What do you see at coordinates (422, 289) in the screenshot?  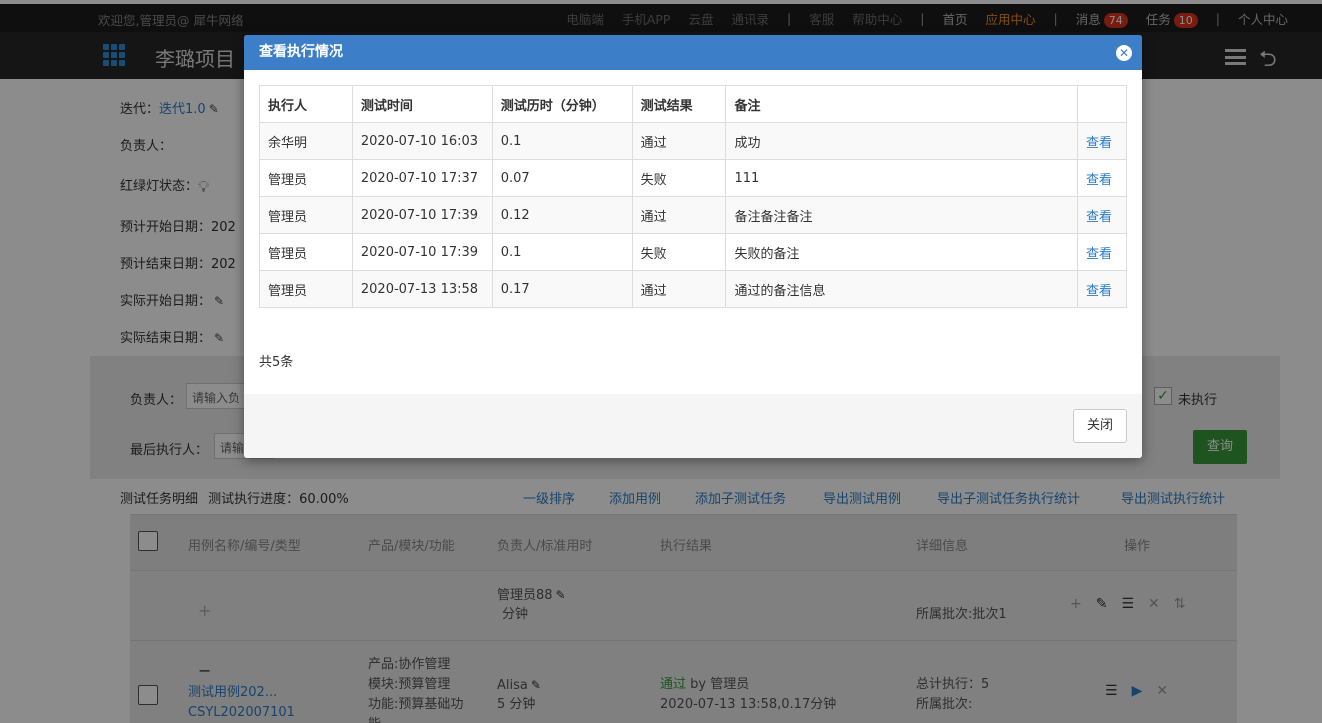 I see `test-time: 2020-07-13 13:58` at bounding box center [422, 289].